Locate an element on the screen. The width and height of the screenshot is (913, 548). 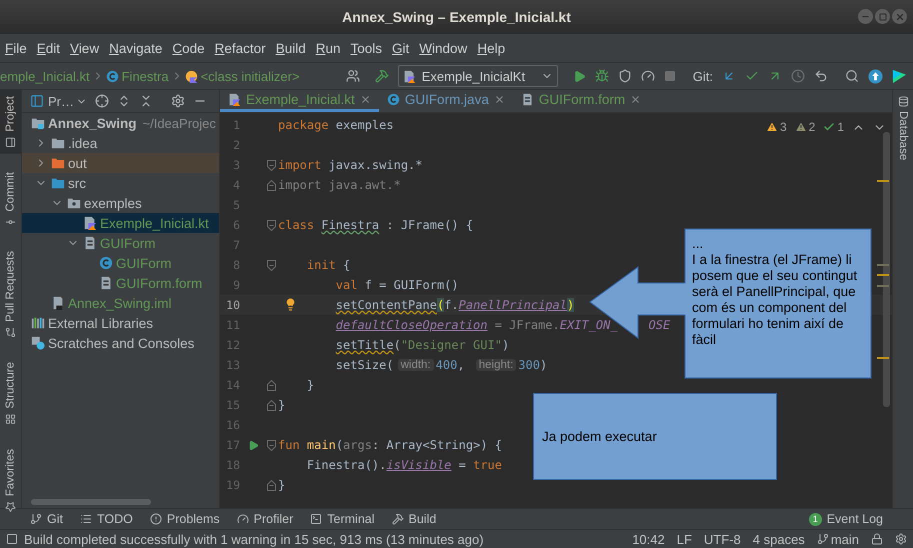
editor-tab: GUIForm.java is located at coordinates (445, 101).